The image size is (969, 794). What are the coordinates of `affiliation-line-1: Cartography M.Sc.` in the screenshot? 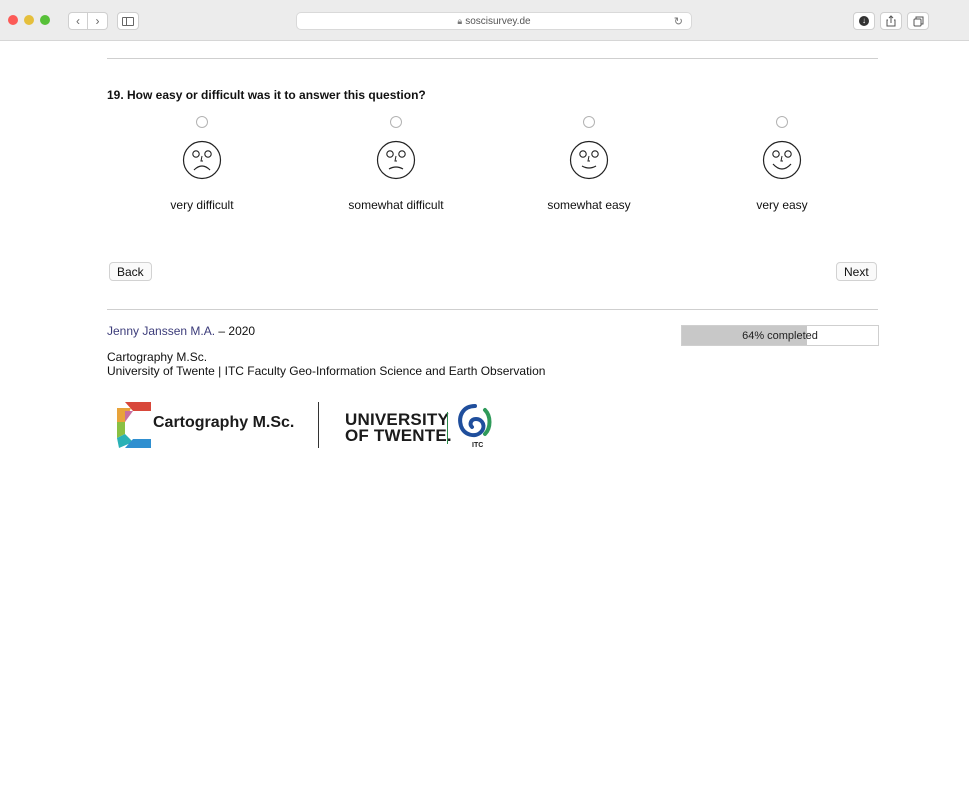 It's located at (157, 357).